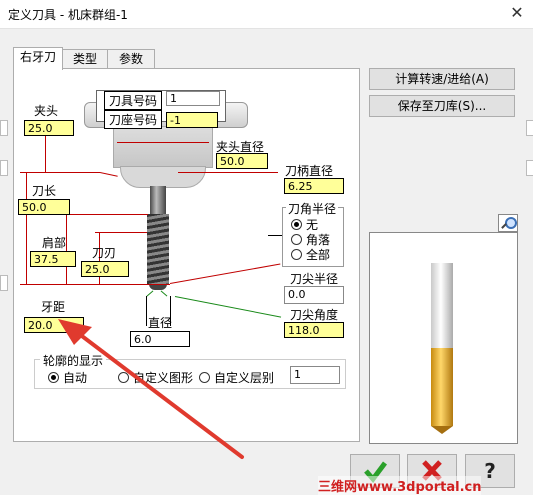 The height and width of the screenshot is (495, 533). What do you see at coordinates (66, 249) in the screenshot?
I see `shoulder-dim` at bounding box center [66, 249].